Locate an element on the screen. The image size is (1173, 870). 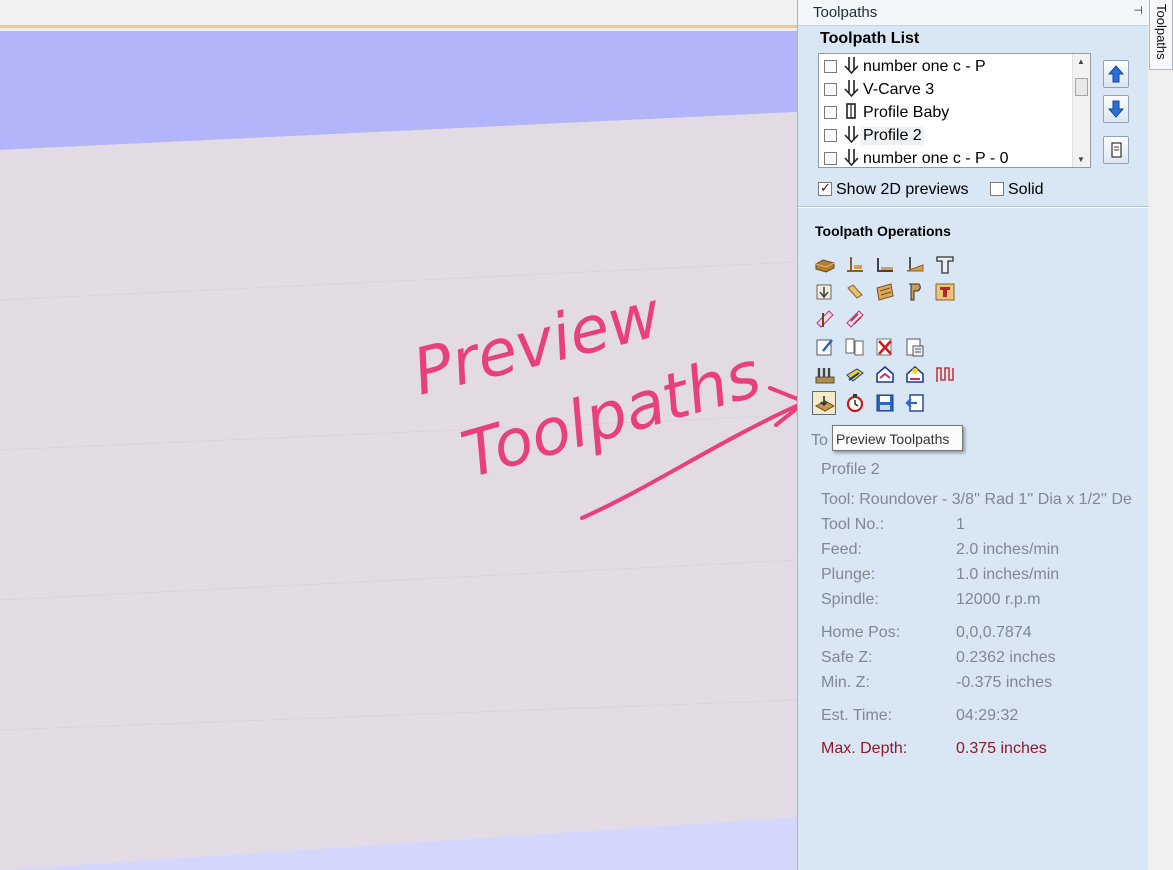
edit-toolpath-button is located at coordinates (825, 347).